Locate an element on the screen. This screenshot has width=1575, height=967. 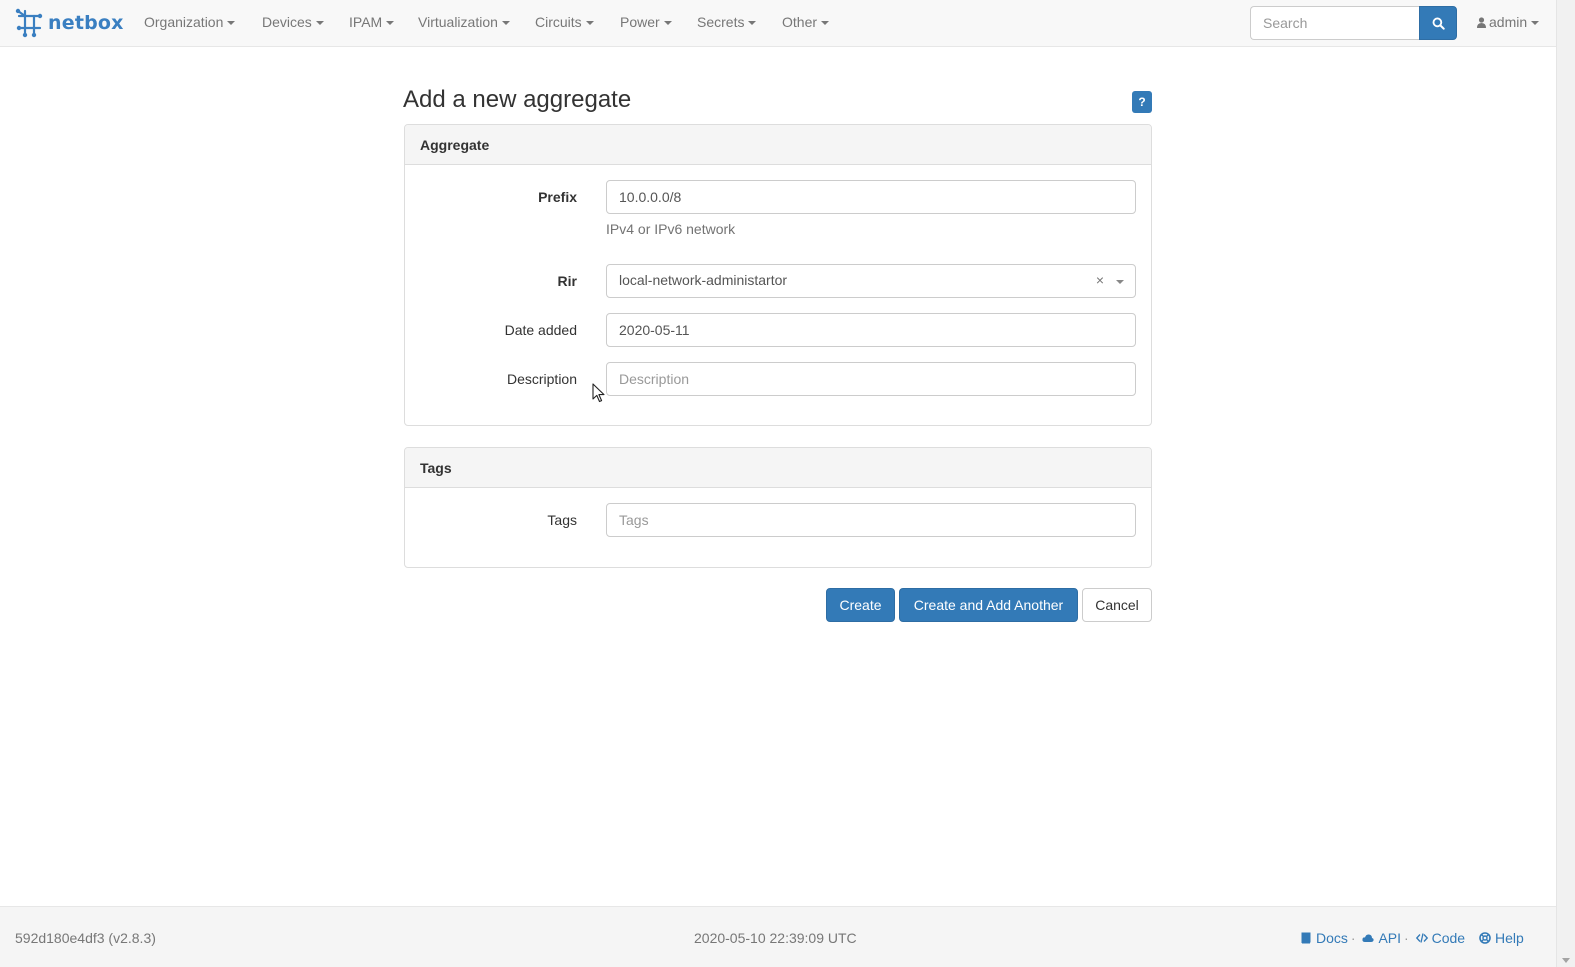
help-link: Help is located at coordinates (1501, 938).